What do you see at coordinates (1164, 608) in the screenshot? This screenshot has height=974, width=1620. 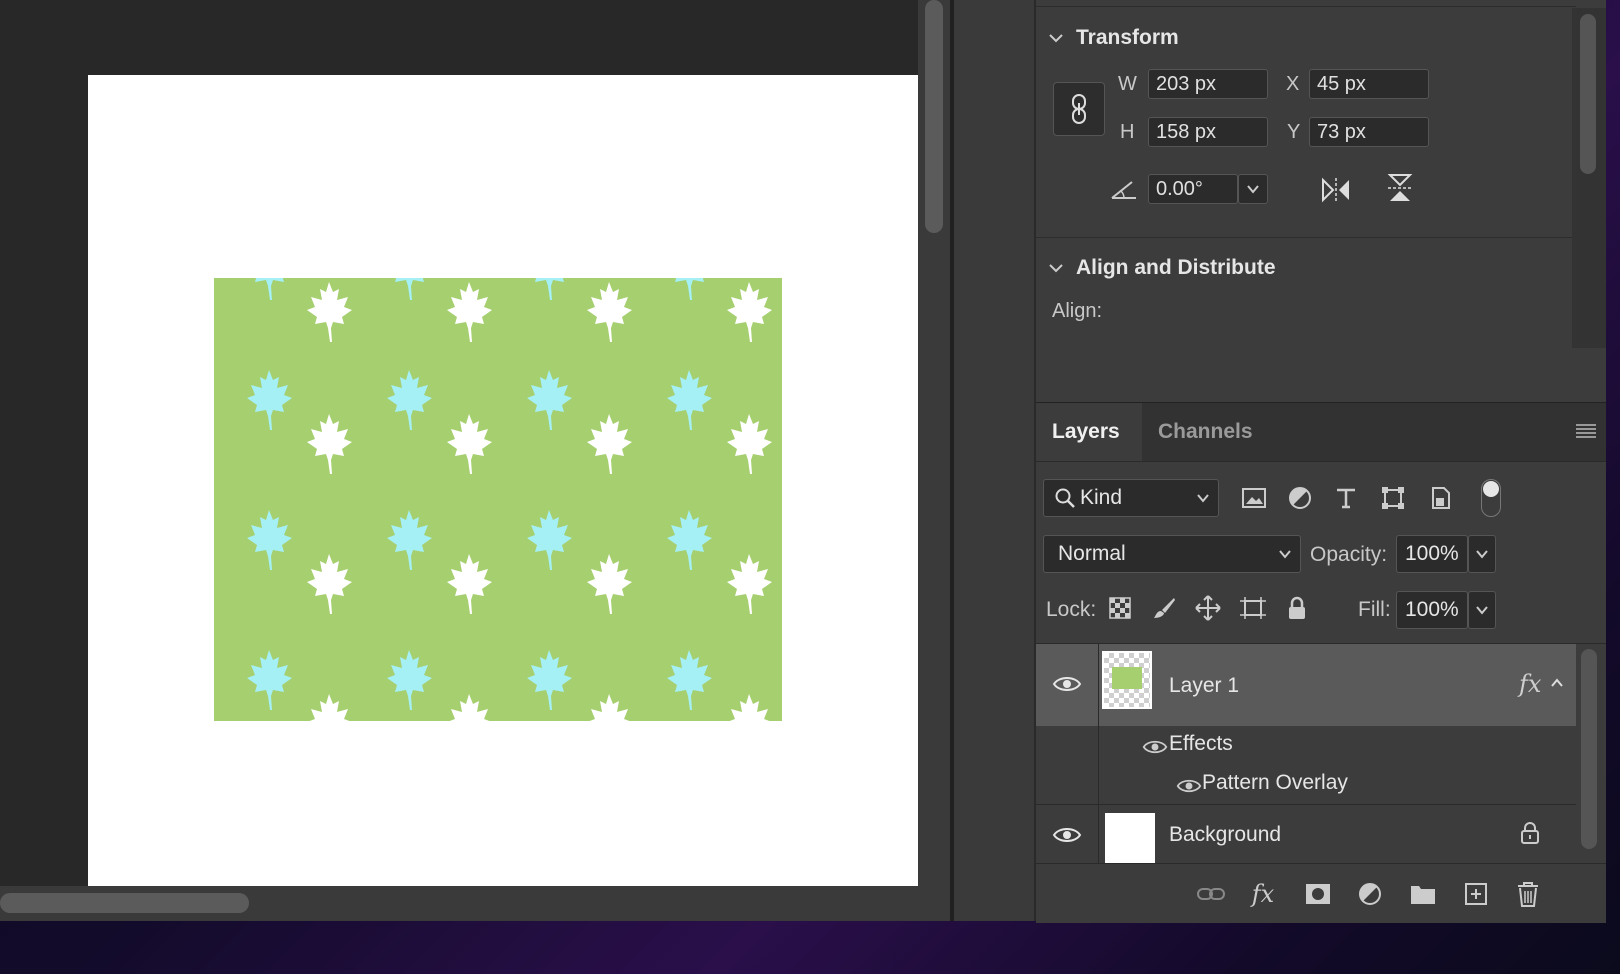 I see `lock-image-icon` at bounding box center [1164, 608].